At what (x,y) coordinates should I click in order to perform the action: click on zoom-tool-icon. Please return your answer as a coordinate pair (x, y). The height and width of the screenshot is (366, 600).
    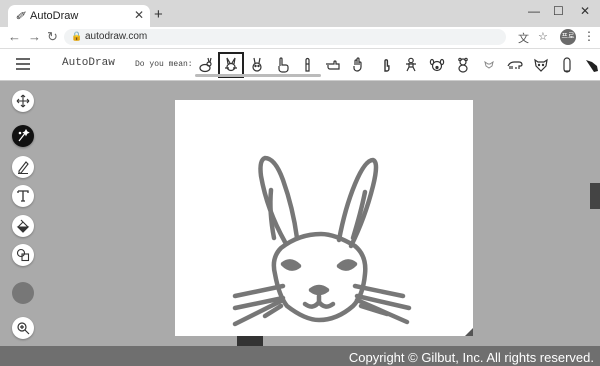
    Looking at the image, I should click on (23, 328).